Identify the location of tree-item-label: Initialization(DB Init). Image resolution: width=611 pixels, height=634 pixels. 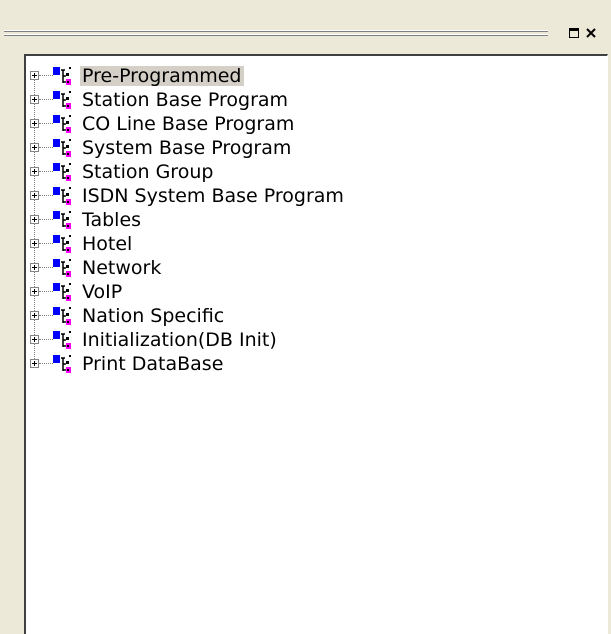
(179, 340).